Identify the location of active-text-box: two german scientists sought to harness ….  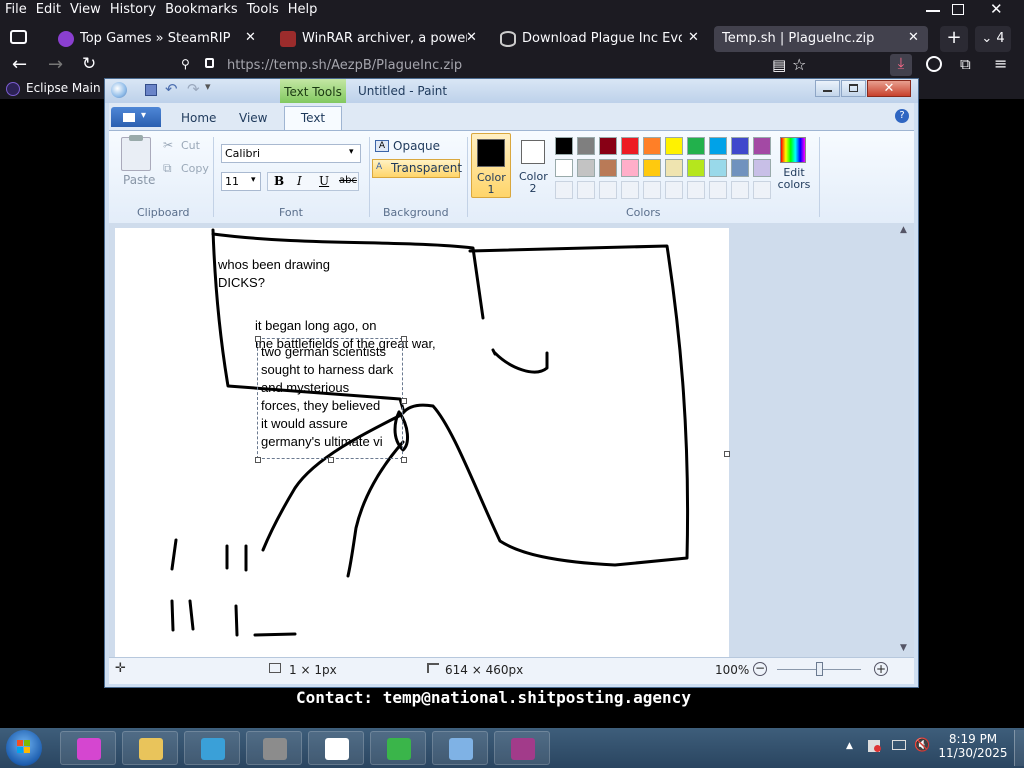
(330, 398).